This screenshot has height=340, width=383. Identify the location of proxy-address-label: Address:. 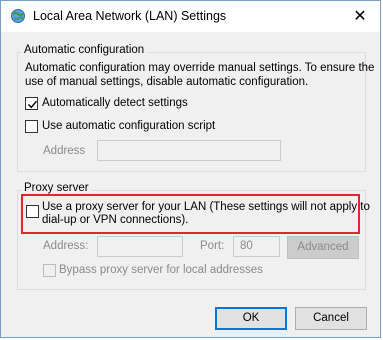
(66, 246).